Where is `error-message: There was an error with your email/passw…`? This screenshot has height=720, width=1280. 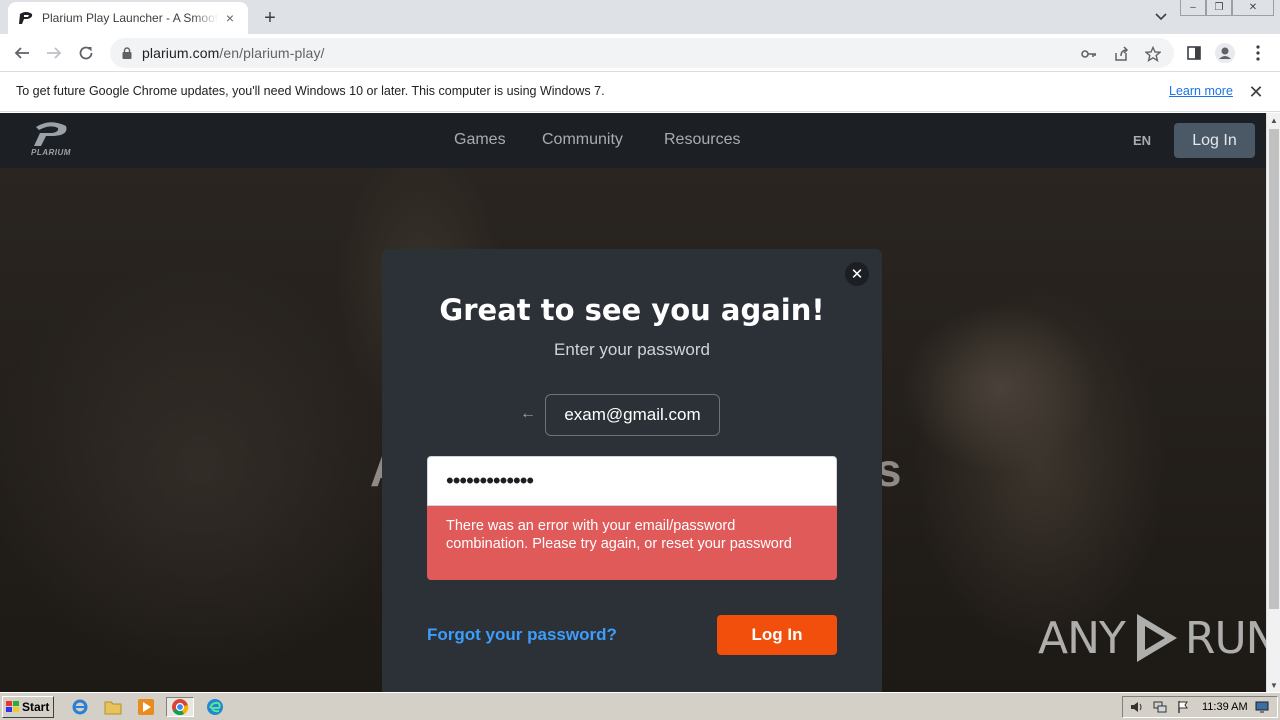
error-message: There was an error with your email/passw… is located at coordinates (632, 543).